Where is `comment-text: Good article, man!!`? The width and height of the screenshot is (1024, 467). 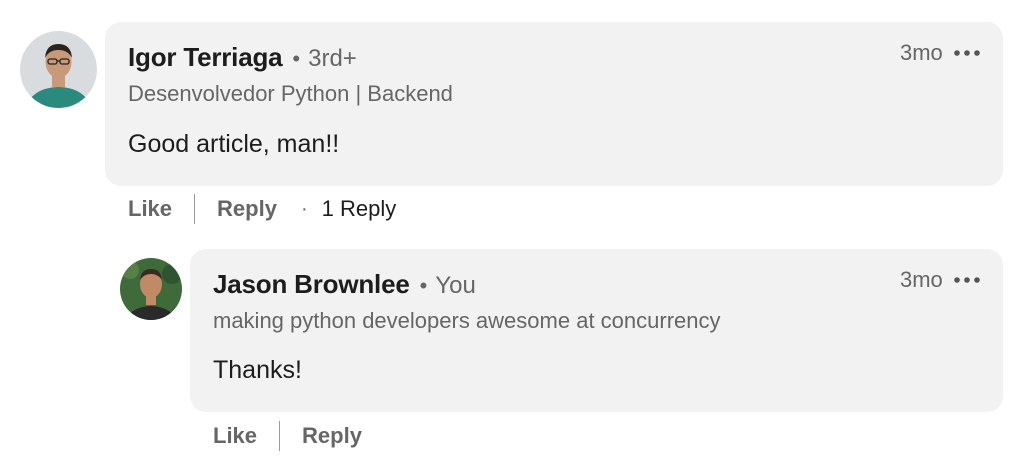 comment-text: Good article, man!! is located at coordinates (234, 144).